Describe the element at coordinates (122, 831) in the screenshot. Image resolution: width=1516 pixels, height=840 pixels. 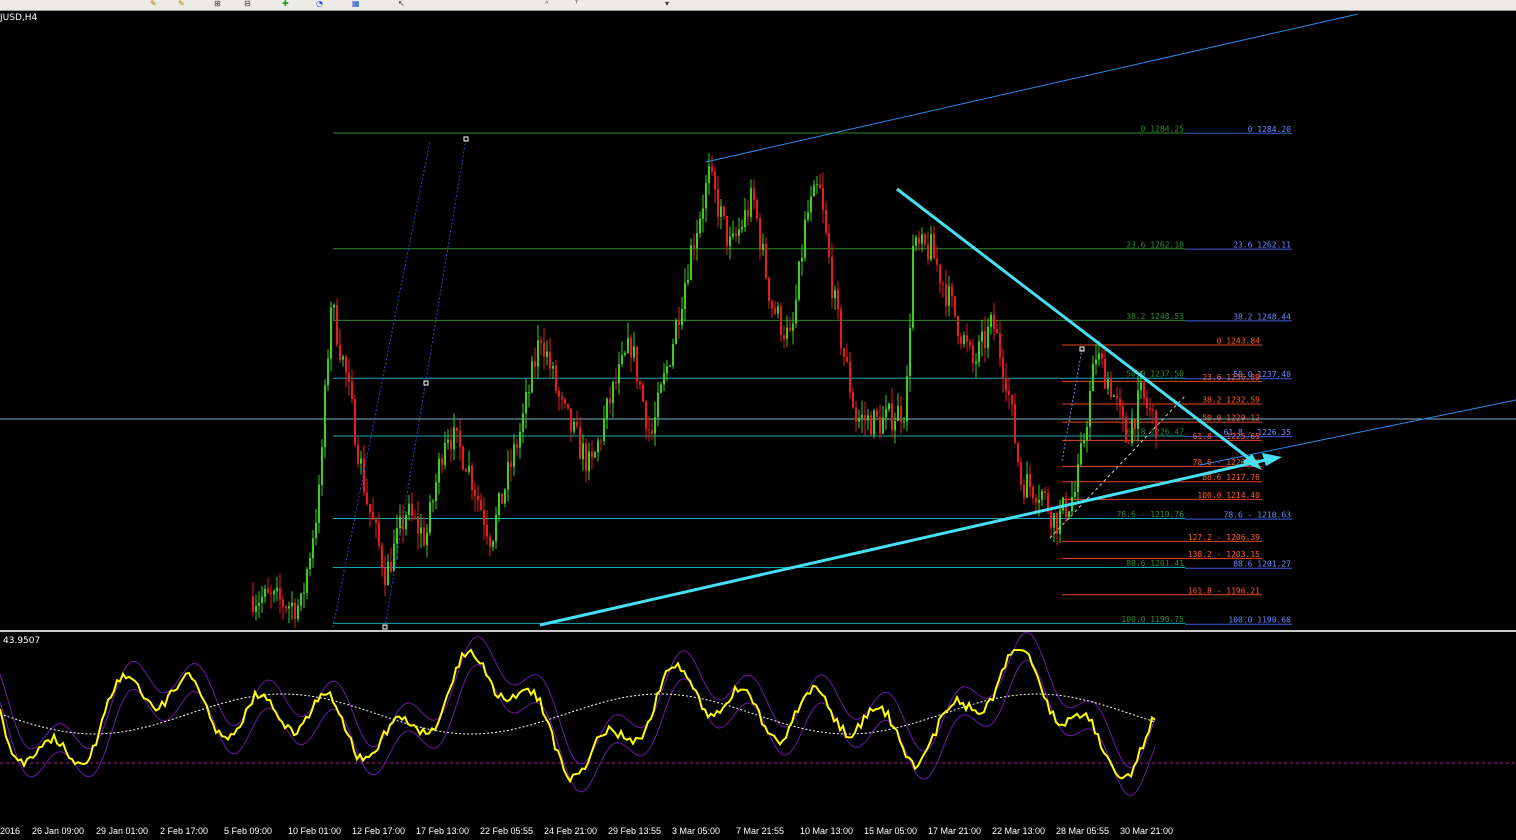
I see `time-axis-tick: 29 Jan 01:00` at that location.